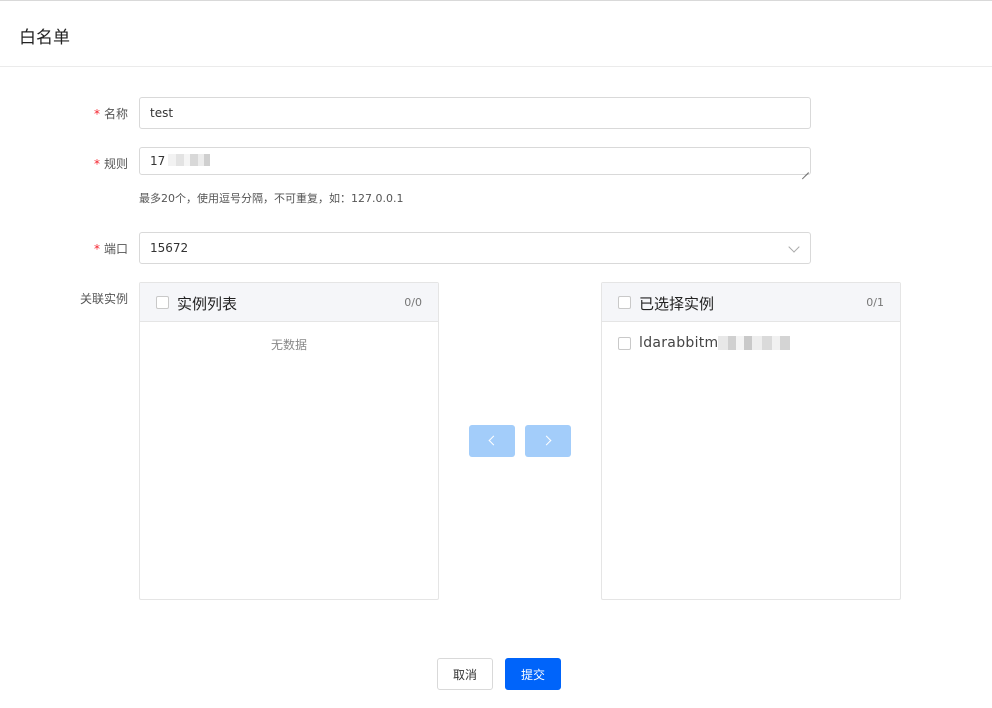 This screenshot has height=708, width=992. What do you see at coordinates (475, 113) in the screenshot?
I see `name-input: test` at bounding box center [475, 113].